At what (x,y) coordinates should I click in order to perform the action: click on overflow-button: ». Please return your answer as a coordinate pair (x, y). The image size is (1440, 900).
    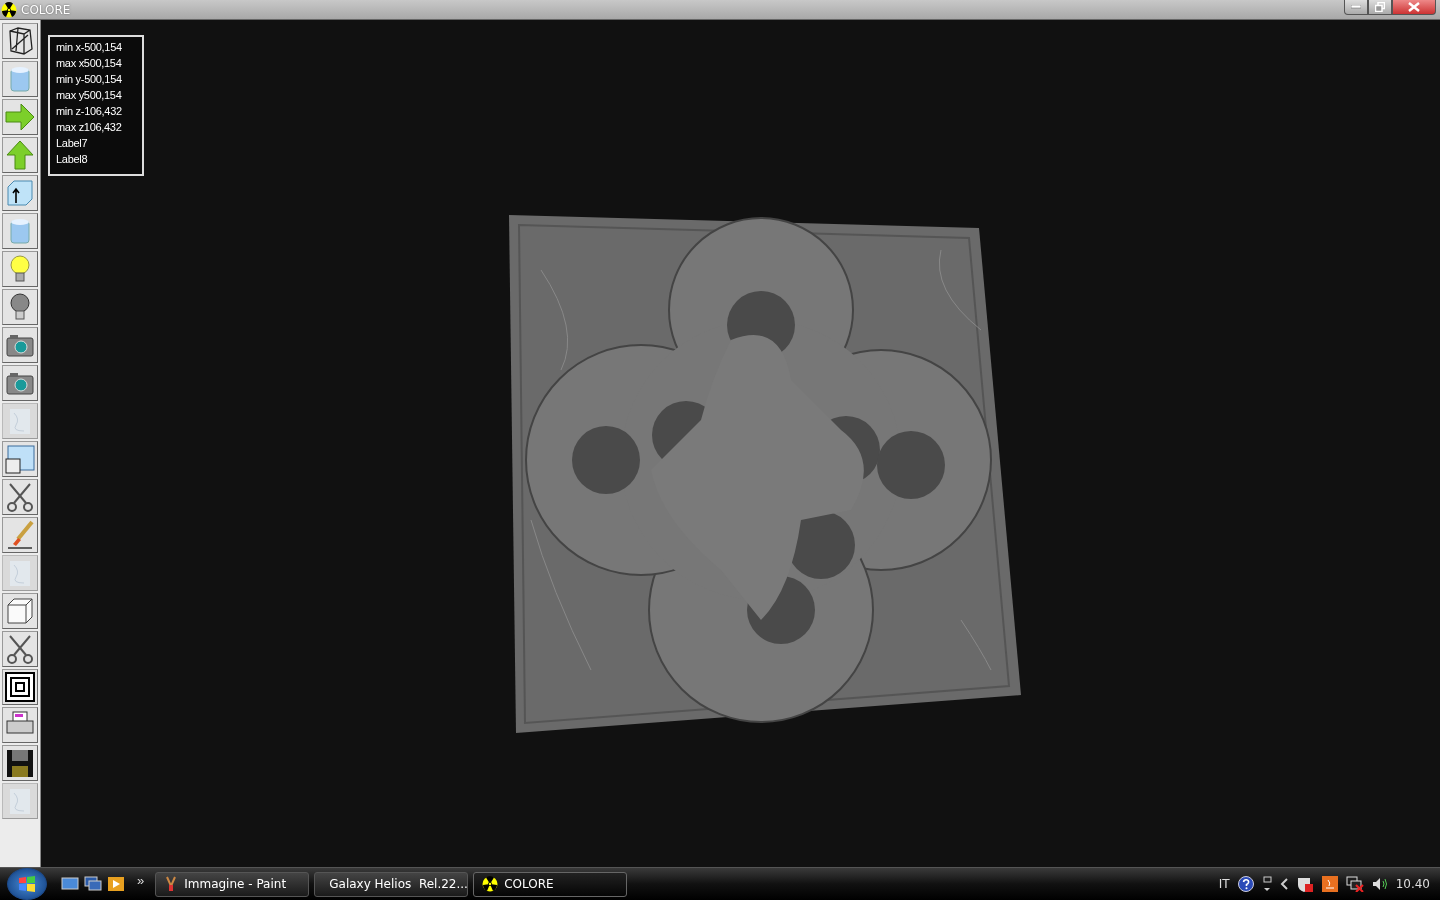
    Looking at the image, I should click on (141, 880).